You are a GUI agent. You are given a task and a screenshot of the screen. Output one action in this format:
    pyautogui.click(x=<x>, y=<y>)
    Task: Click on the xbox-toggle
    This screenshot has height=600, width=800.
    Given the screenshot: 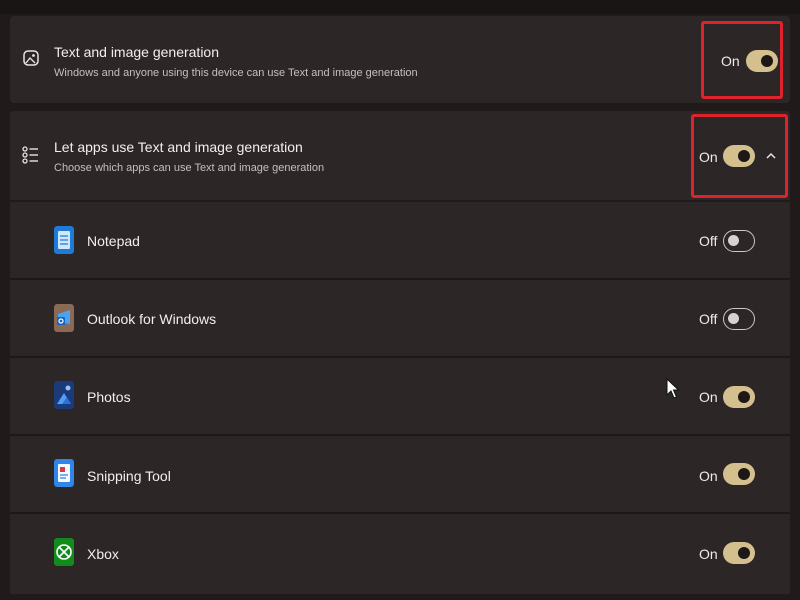 What is the action you would take?
    pyautogui.click(x=739, y=553)
    